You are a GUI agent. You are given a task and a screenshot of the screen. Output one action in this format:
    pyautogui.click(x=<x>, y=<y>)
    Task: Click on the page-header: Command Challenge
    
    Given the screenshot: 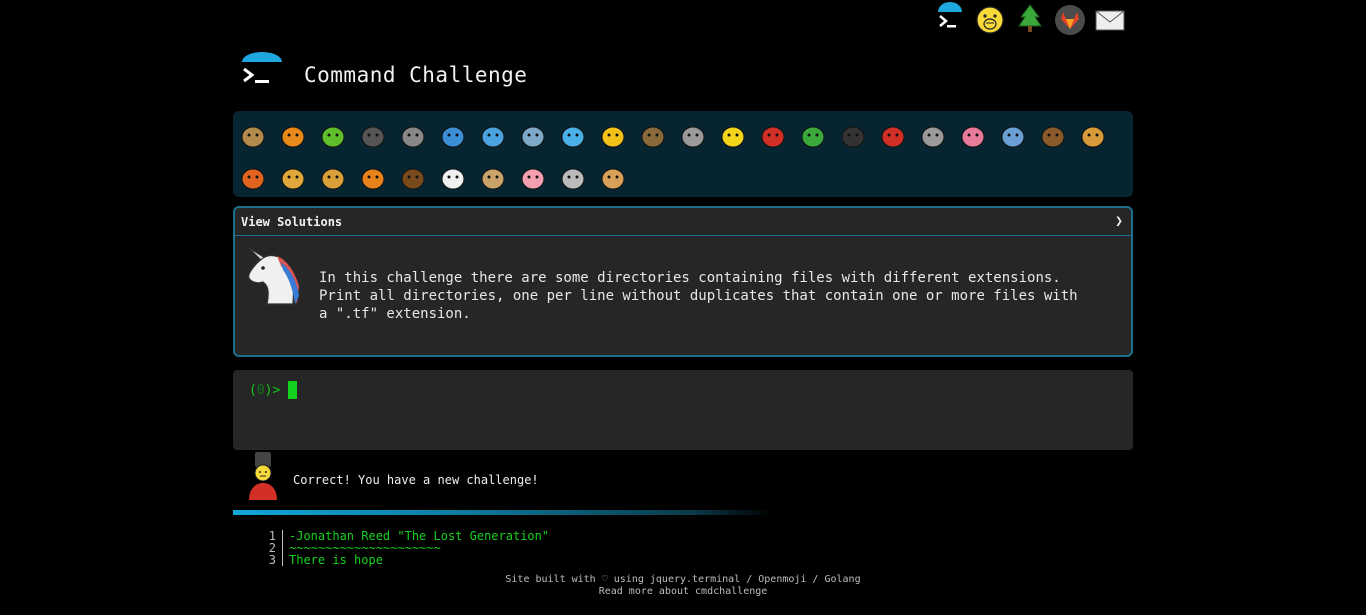 What is the action you would take?
    pyautogui.click(x=383, y=75)
    